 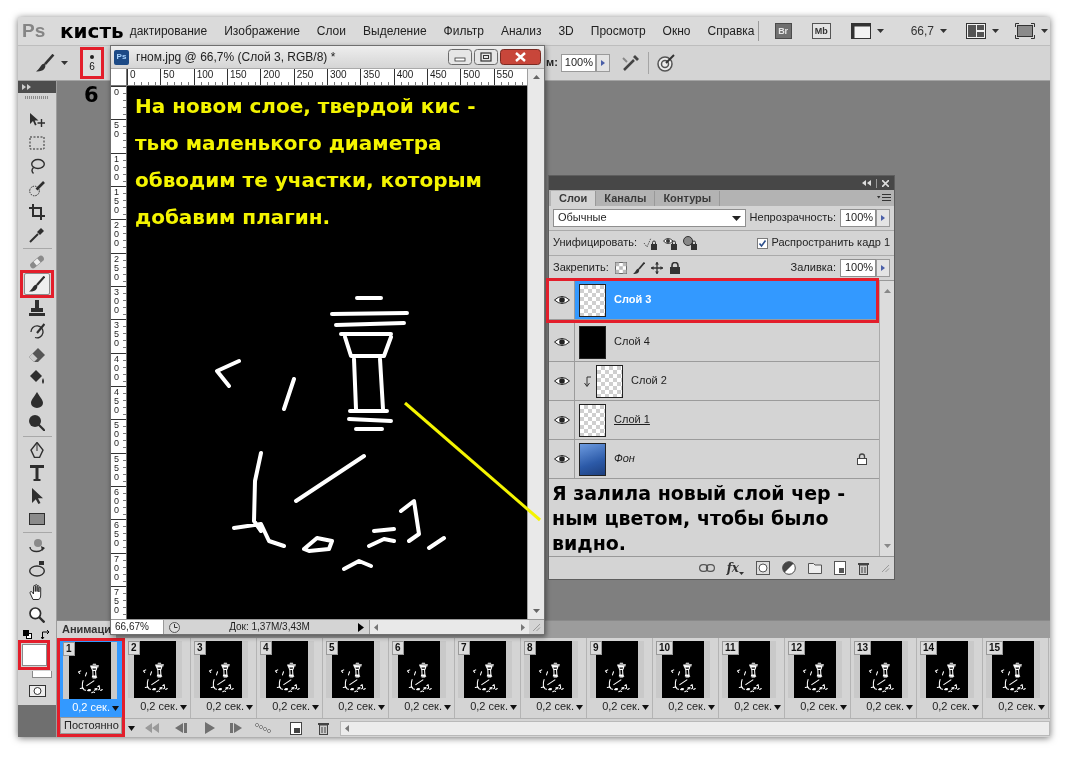 I want to click on pen-nib-icon, so click(x=37, y=449).